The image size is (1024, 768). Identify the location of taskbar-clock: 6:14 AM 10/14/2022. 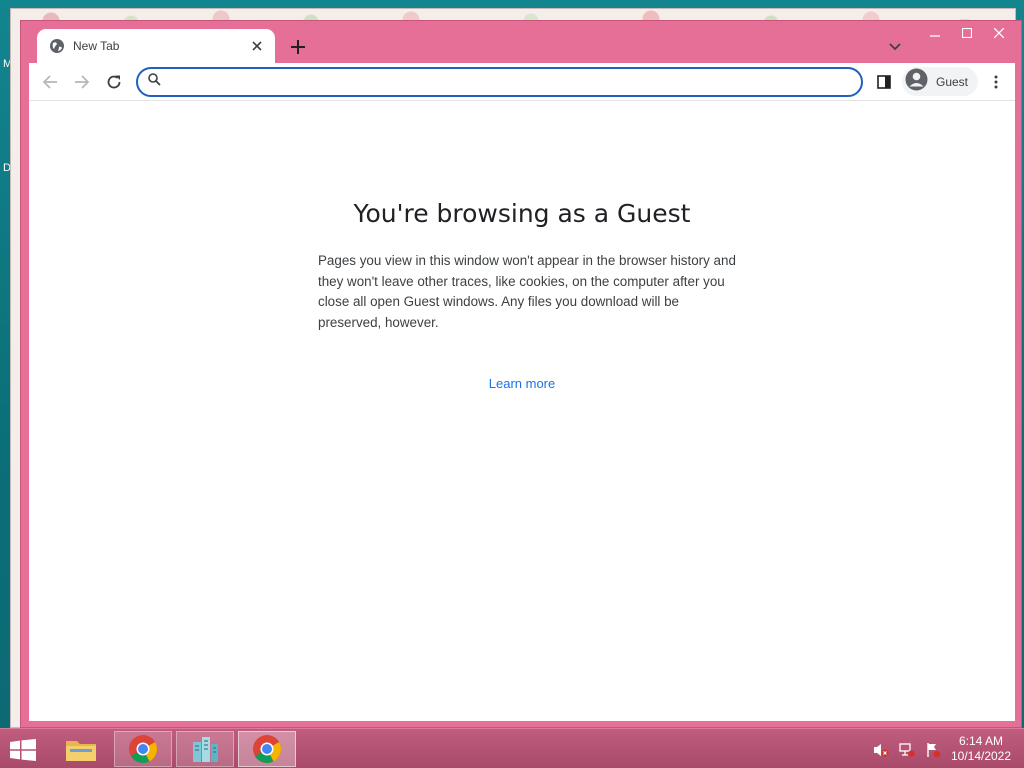
(981, 749).